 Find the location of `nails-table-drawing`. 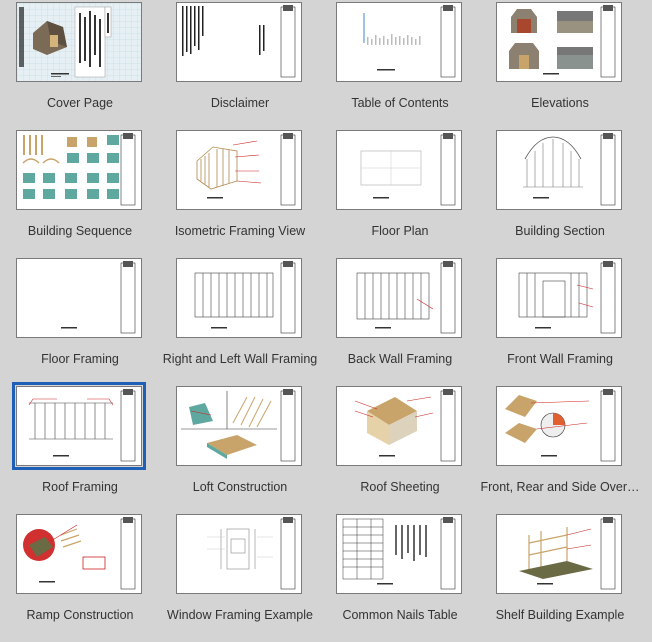

nails-table-drawing is located at coordinates (399, 553).